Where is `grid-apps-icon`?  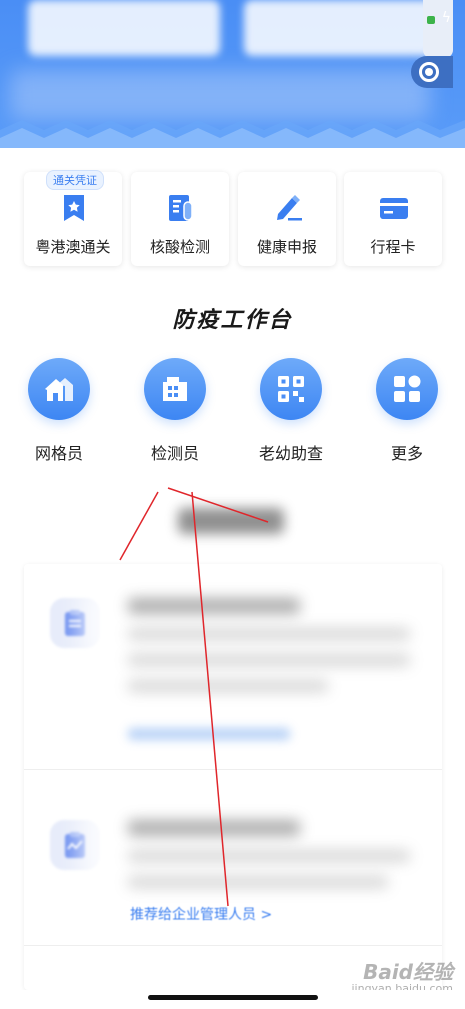
grid-apps-icon is located at coordinates (407, 388).